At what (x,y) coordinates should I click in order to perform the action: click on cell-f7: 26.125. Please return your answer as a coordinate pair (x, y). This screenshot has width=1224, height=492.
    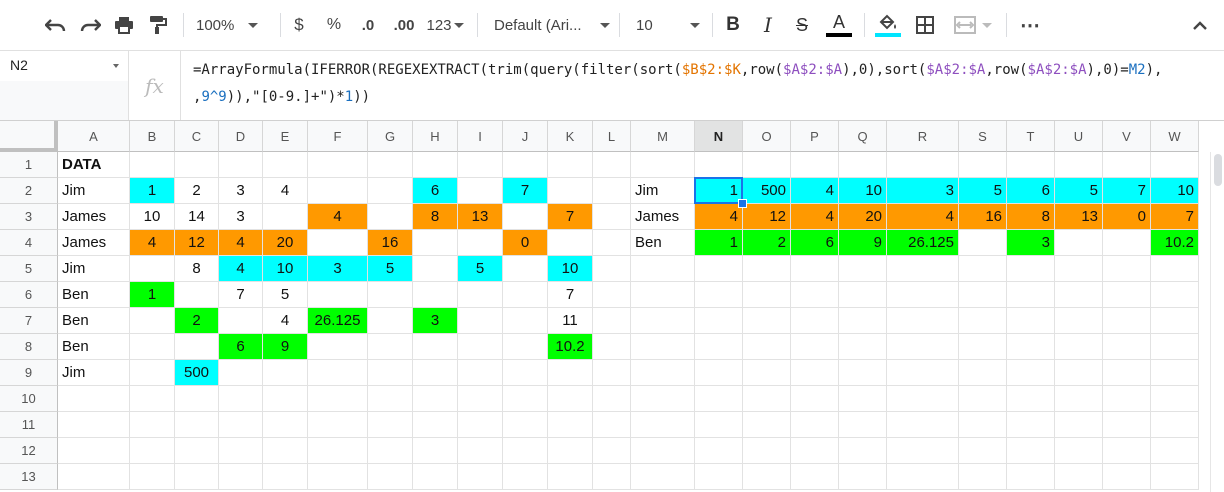
    Looking at the image, I should click on (338, 321).